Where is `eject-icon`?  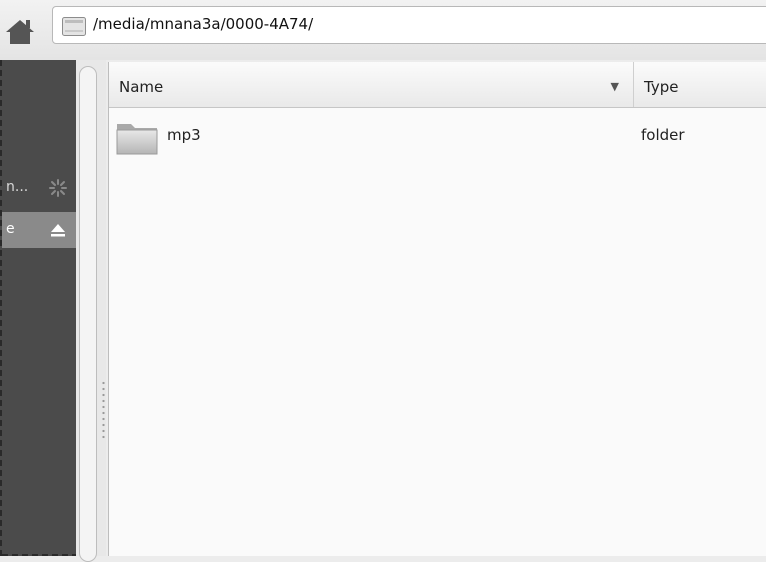 eject-icon is located at coordinates (58, 230).